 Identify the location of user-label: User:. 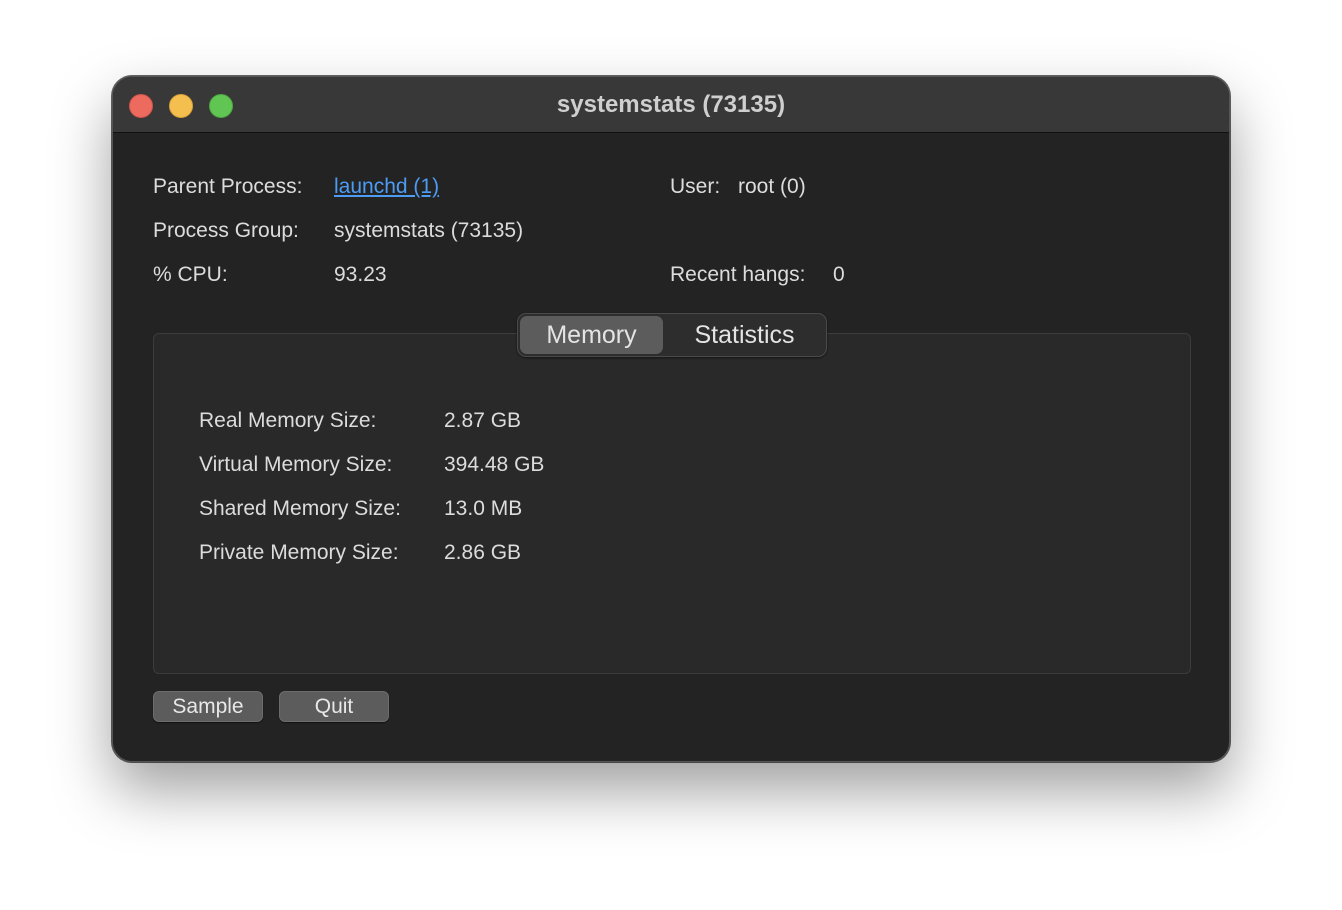
(695, 186).